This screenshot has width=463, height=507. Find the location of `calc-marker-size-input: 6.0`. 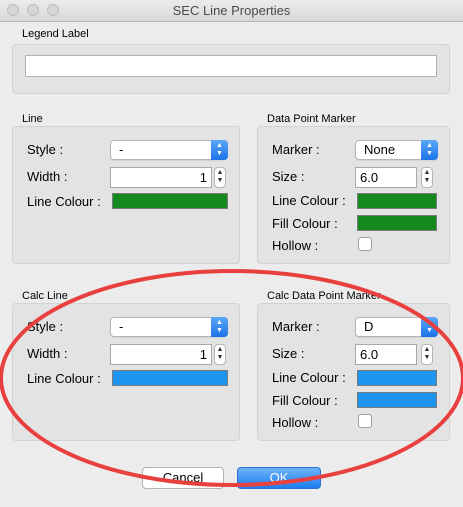

calc-marker-size-input: 6.0 is located at coordinates (386, 354).